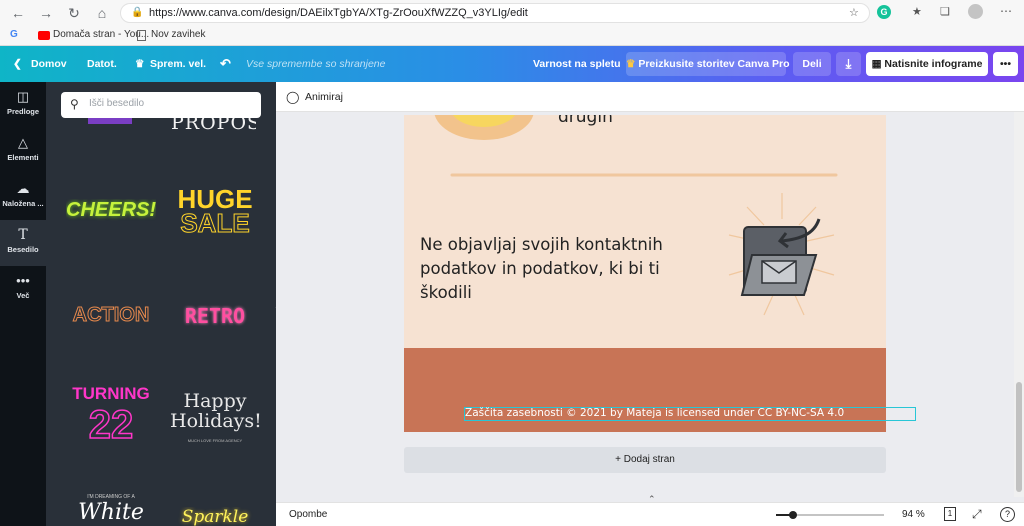 The height and width of the screenshot is (526, 1024). What do you see at coordinates (793, 515) in the screenshot?
I see `zoom-slider-handle` at bounding box center [793, 515].